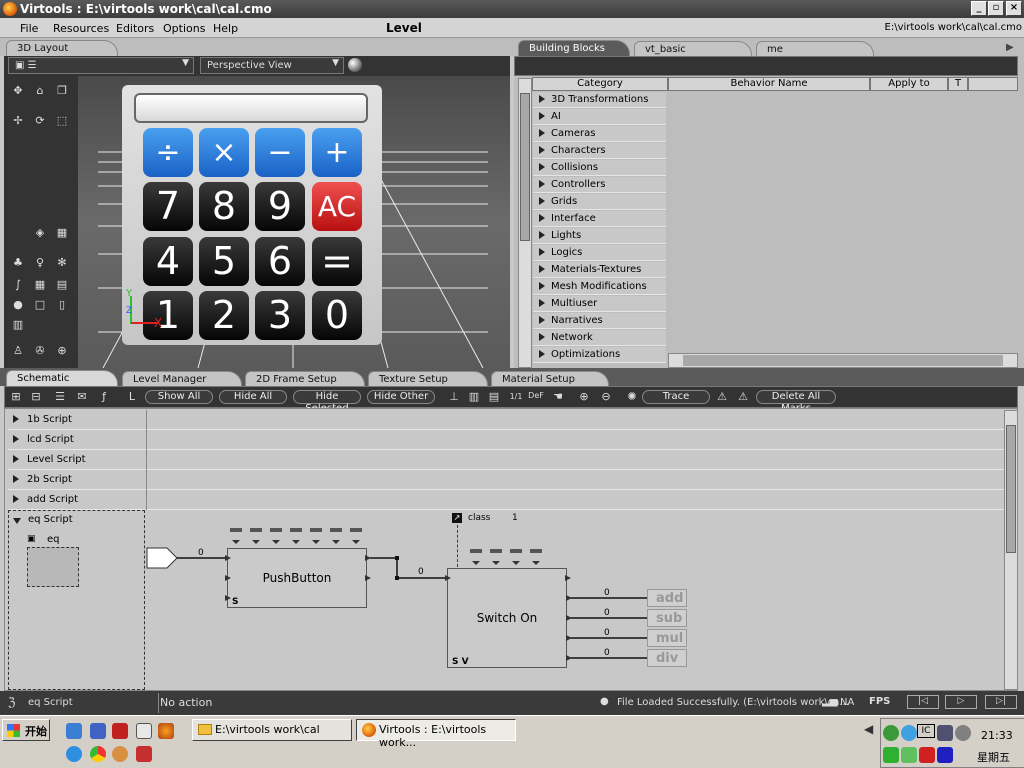 The height and width of the screenshot is (768, 1024). Describe the element at coordinates (18, 263) in the screenshot. I see `character-icon: ♣` at that location.